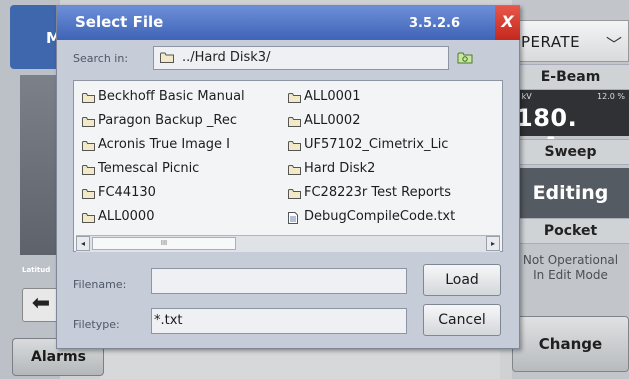 This screenshot has width=629, height=379. Describe the element at coordinates (293, 220) in the screenshot. I see `file-icon` at that location.